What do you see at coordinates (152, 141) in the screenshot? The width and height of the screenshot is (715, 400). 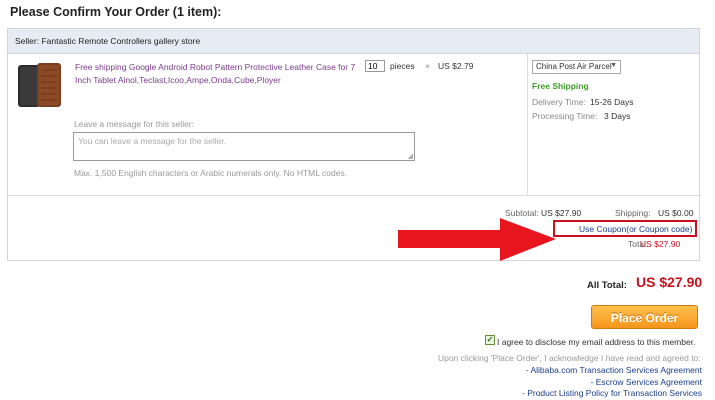 I see `message-placeholder: You can leave a message for the seller.` at bounding box center [152, 141].